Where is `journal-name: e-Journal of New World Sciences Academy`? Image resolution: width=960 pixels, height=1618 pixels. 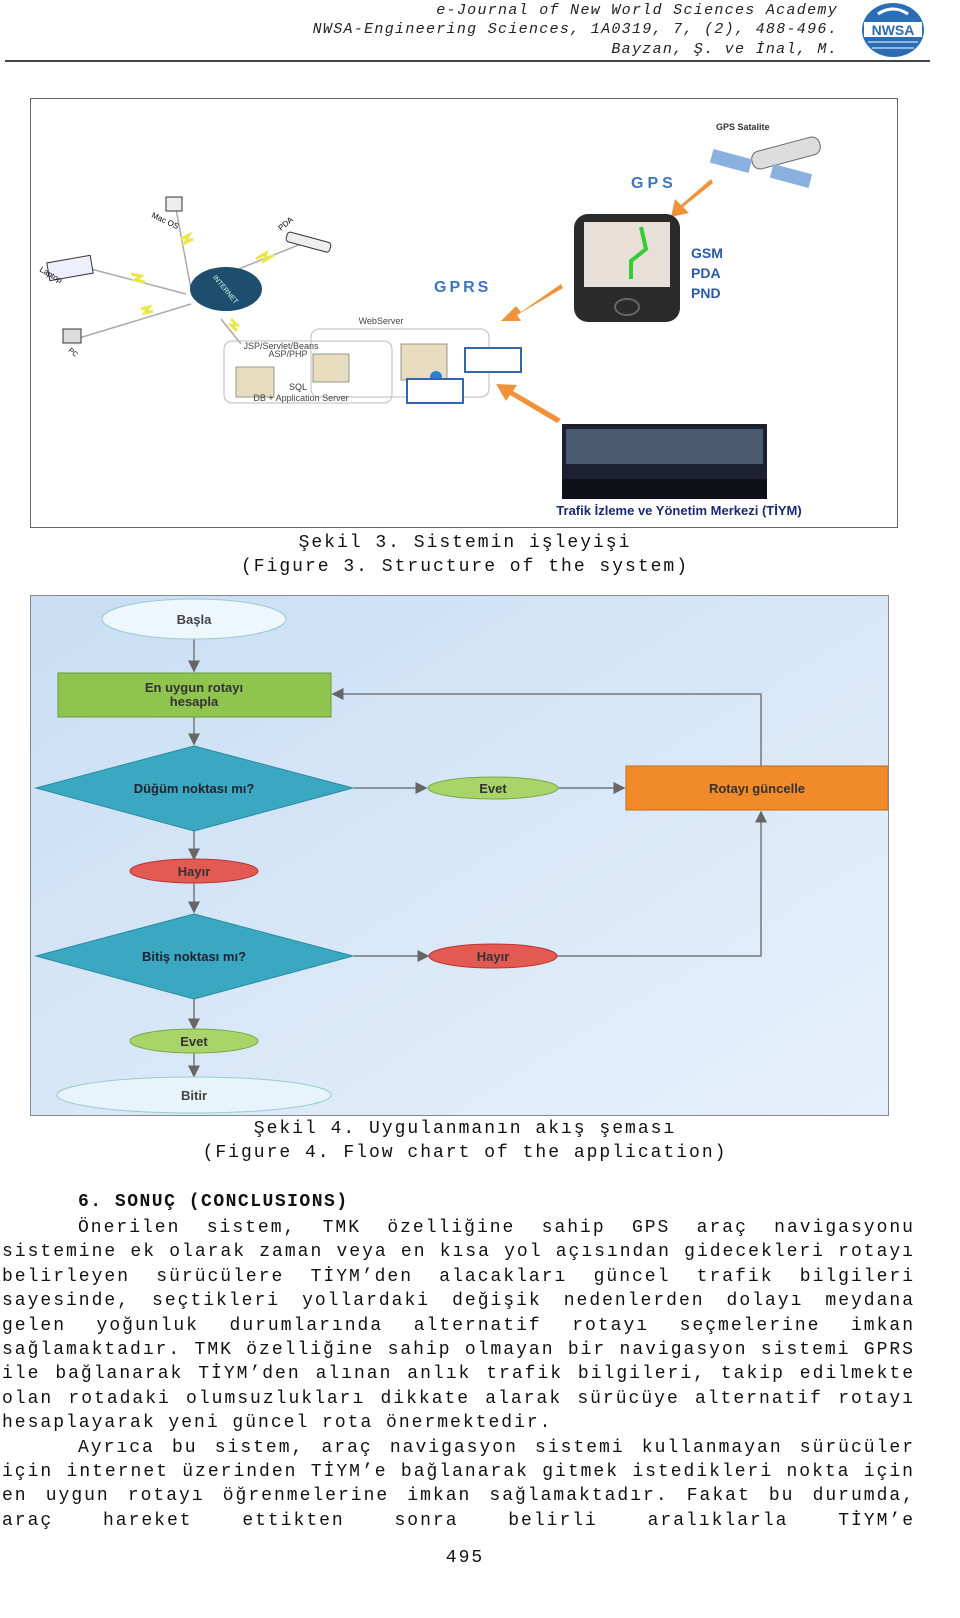
journal-name: e-Journal of New World Sciences Academy is located at coordinates (637, 10).